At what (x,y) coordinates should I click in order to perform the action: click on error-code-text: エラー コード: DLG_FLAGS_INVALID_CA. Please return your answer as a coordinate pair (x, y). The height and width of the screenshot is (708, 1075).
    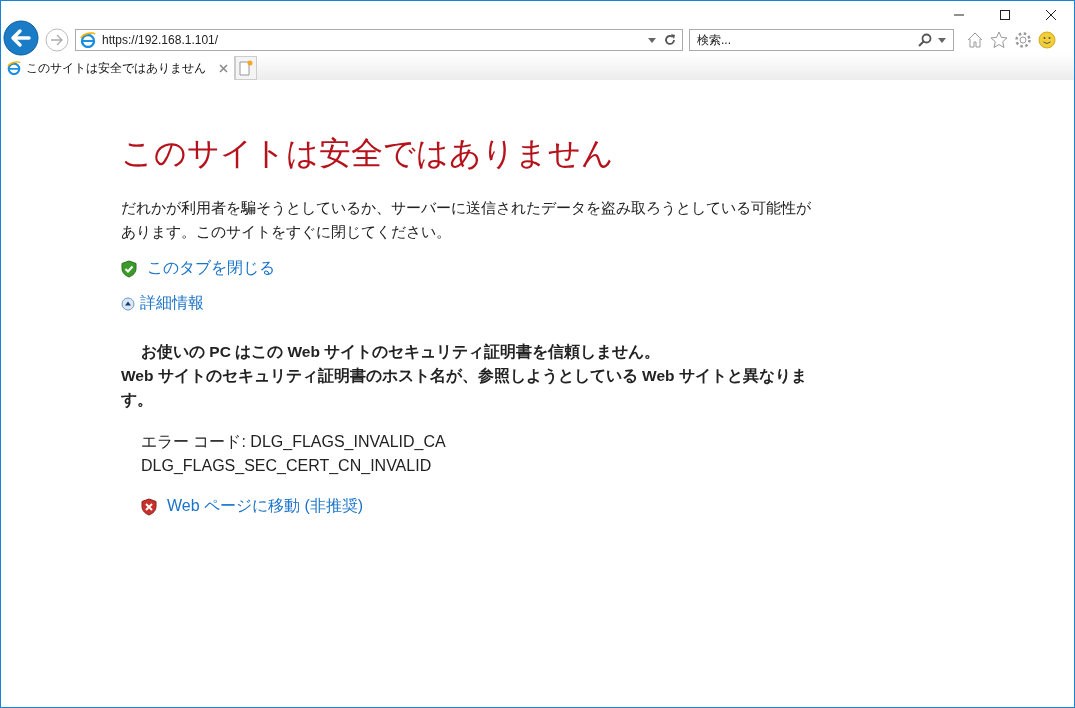
    Looking at the image, I should click on (294, 442).